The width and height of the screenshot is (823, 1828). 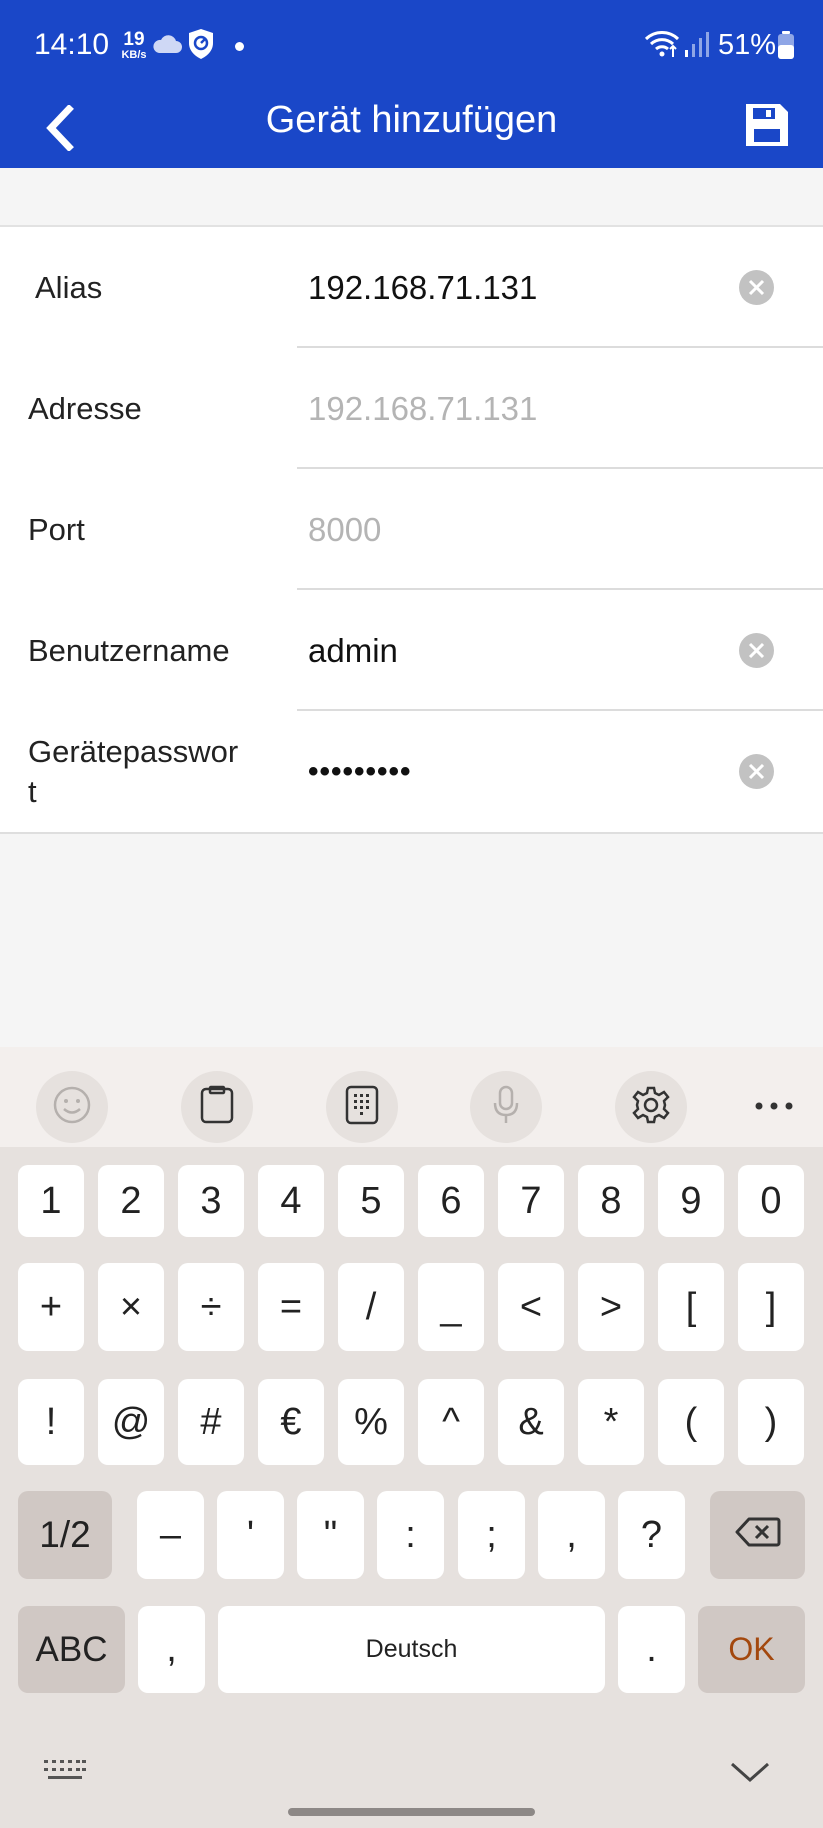 I want to click on key-8: 8, so click(x=611, y=1201).